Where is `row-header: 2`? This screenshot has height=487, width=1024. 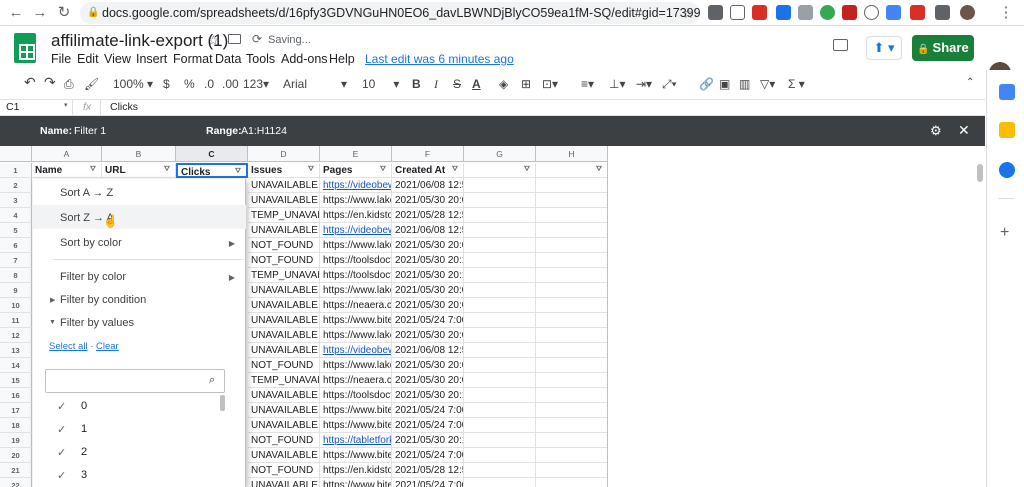 row-header: 2 is located at coordinates (16, 185).